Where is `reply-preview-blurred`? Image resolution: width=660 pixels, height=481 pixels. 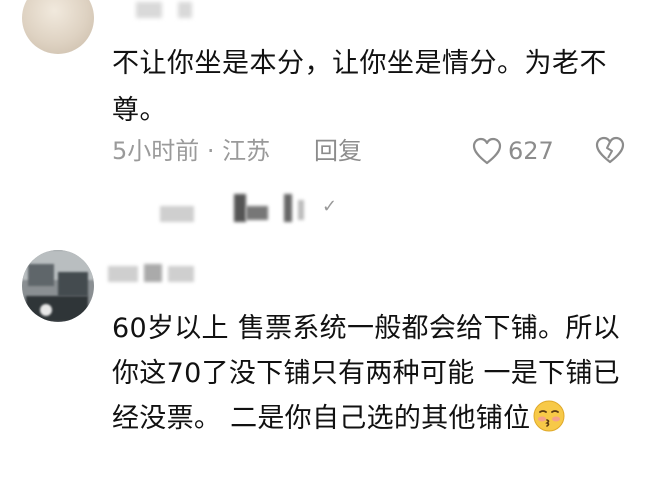
reply-preview-blurred is located at coordinates (252, 208).